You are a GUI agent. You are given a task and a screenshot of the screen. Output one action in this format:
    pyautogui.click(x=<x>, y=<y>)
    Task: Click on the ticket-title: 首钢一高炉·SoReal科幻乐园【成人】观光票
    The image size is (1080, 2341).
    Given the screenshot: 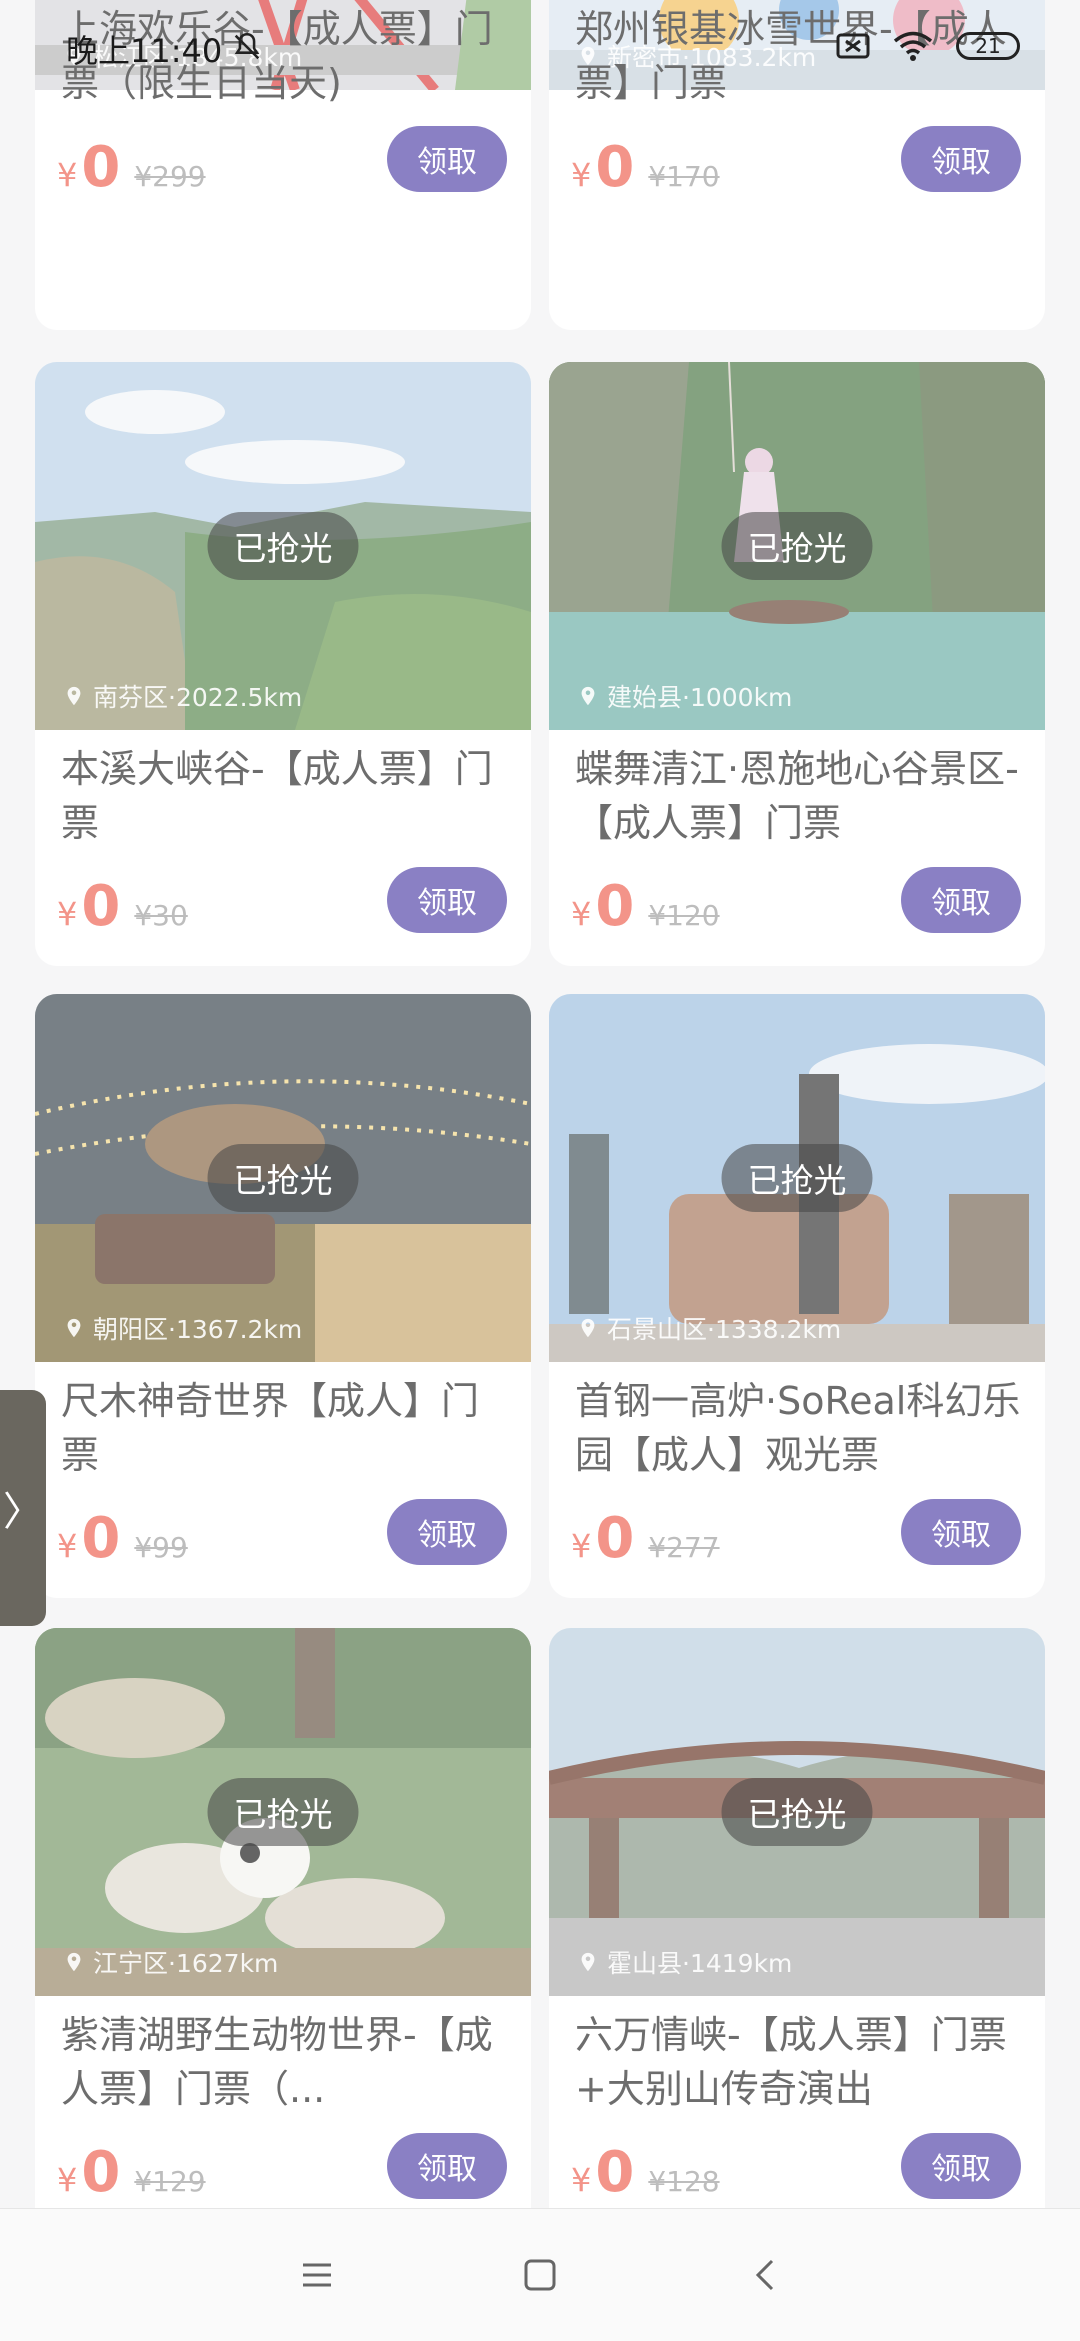 What is the action you would take?
    pyautogui.click(x=798, y=1428)
    